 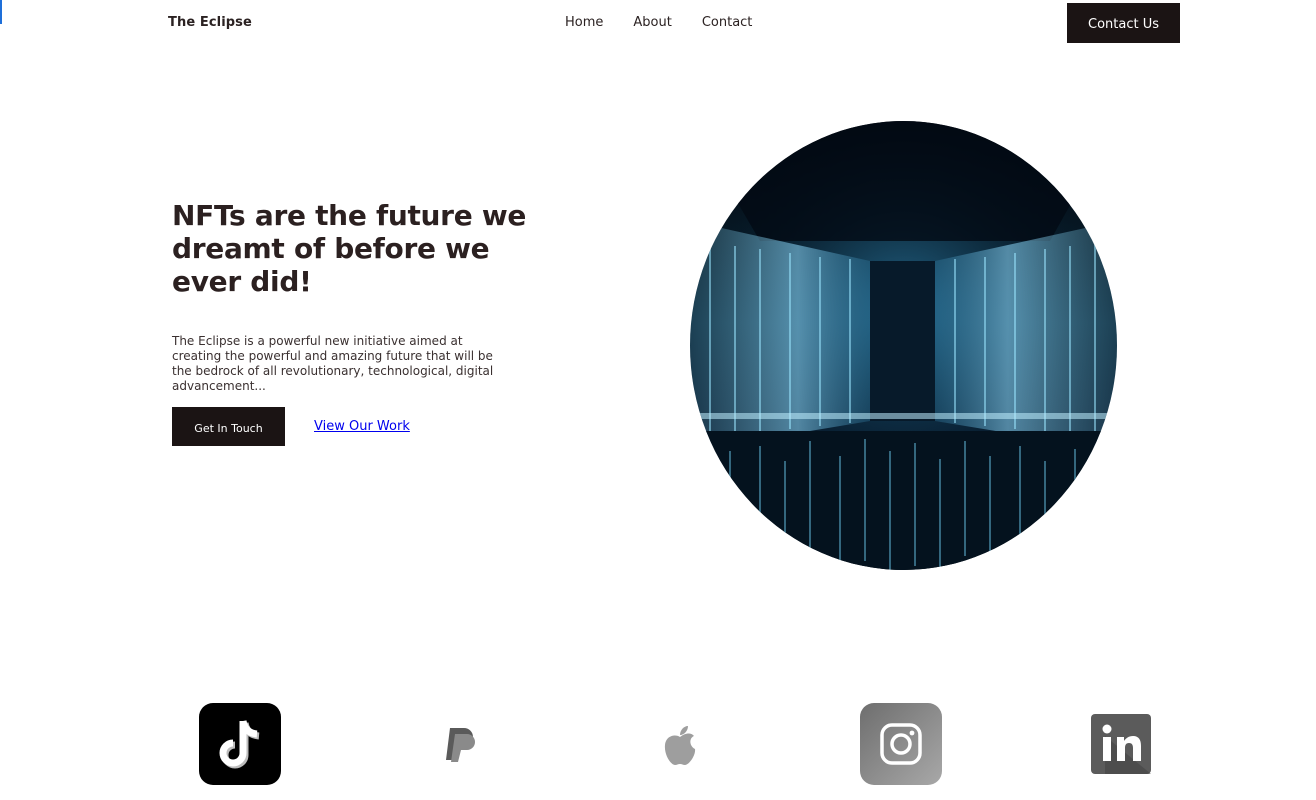 I want to click on linkedin-icon, so click(x=1121, y=744).